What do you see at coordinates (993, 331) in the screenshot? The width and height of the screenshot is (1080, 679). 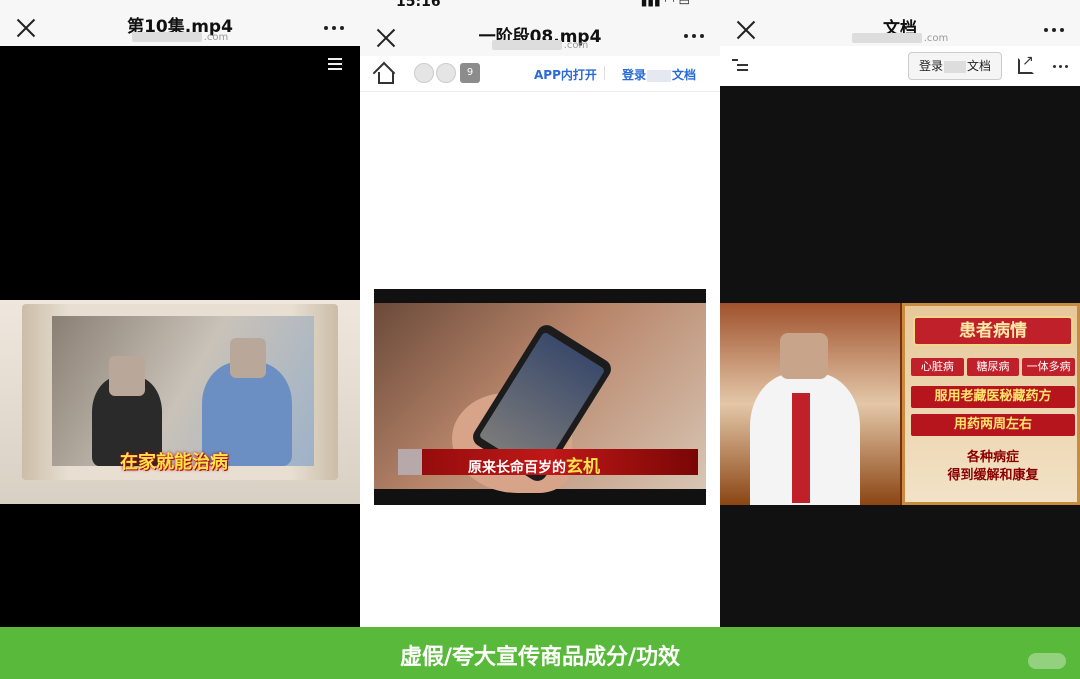 I see `poster-title: 患者病情` at bounding box center [993, 331].